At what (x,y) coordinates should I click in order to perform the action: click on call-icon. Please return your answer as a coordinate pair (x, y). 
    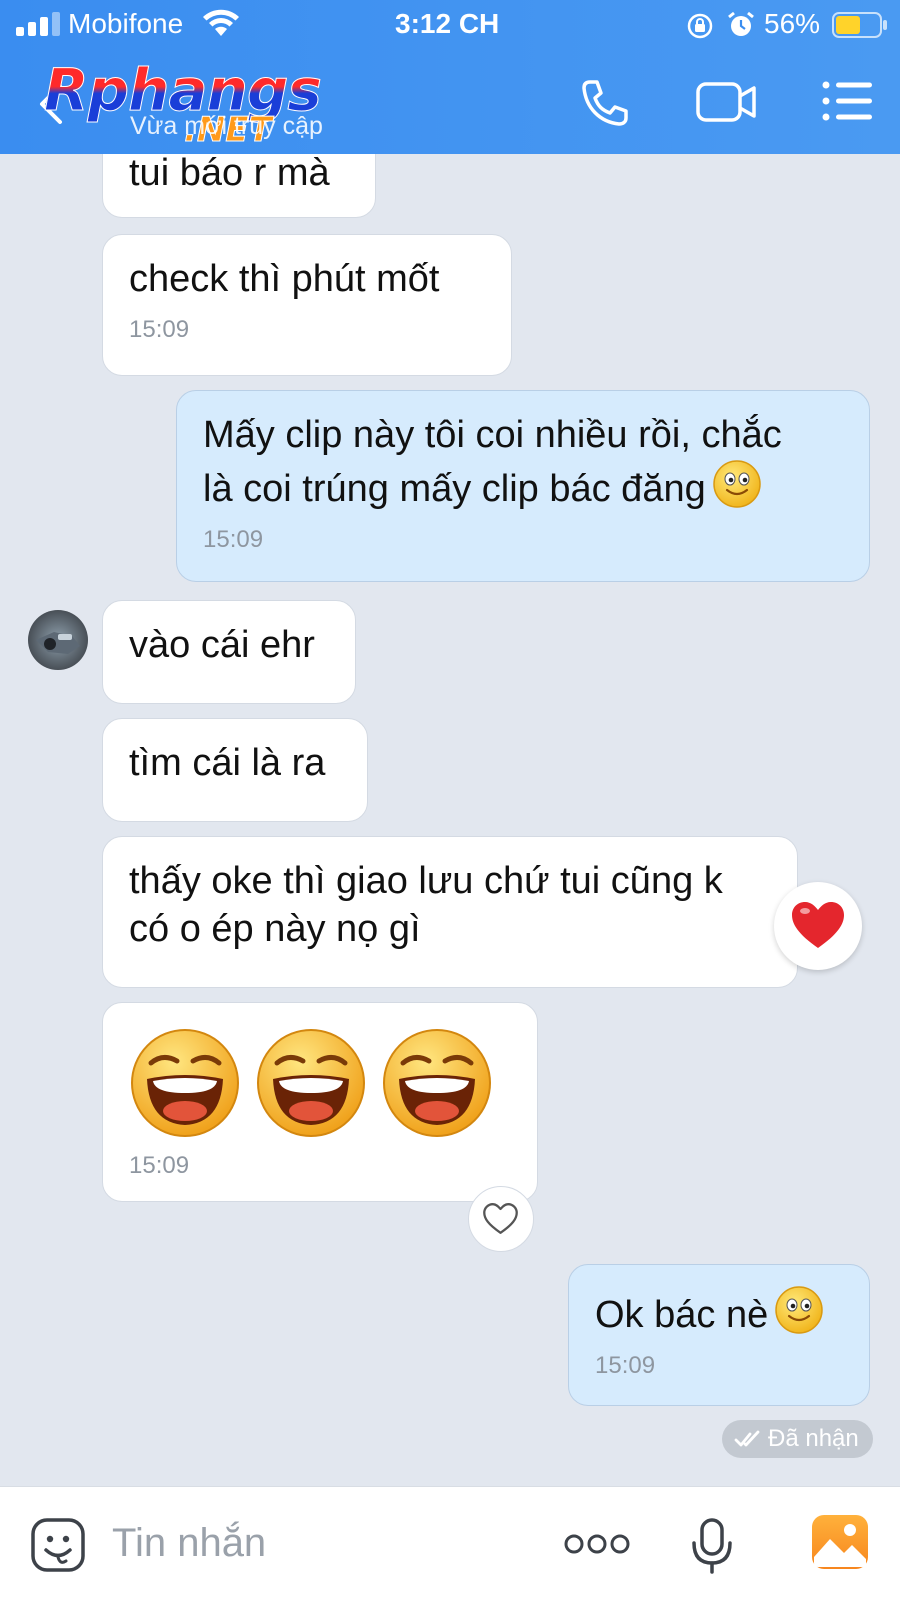
    Looking at the image, I should click on (605, 102).